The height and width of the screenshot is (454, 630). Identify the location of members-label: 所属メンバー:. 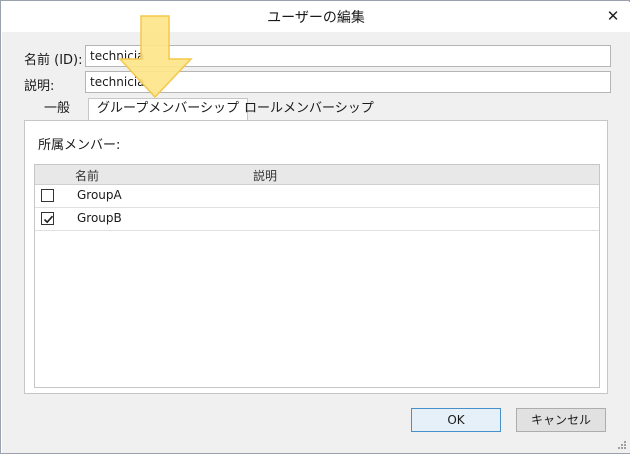
(79, 145).